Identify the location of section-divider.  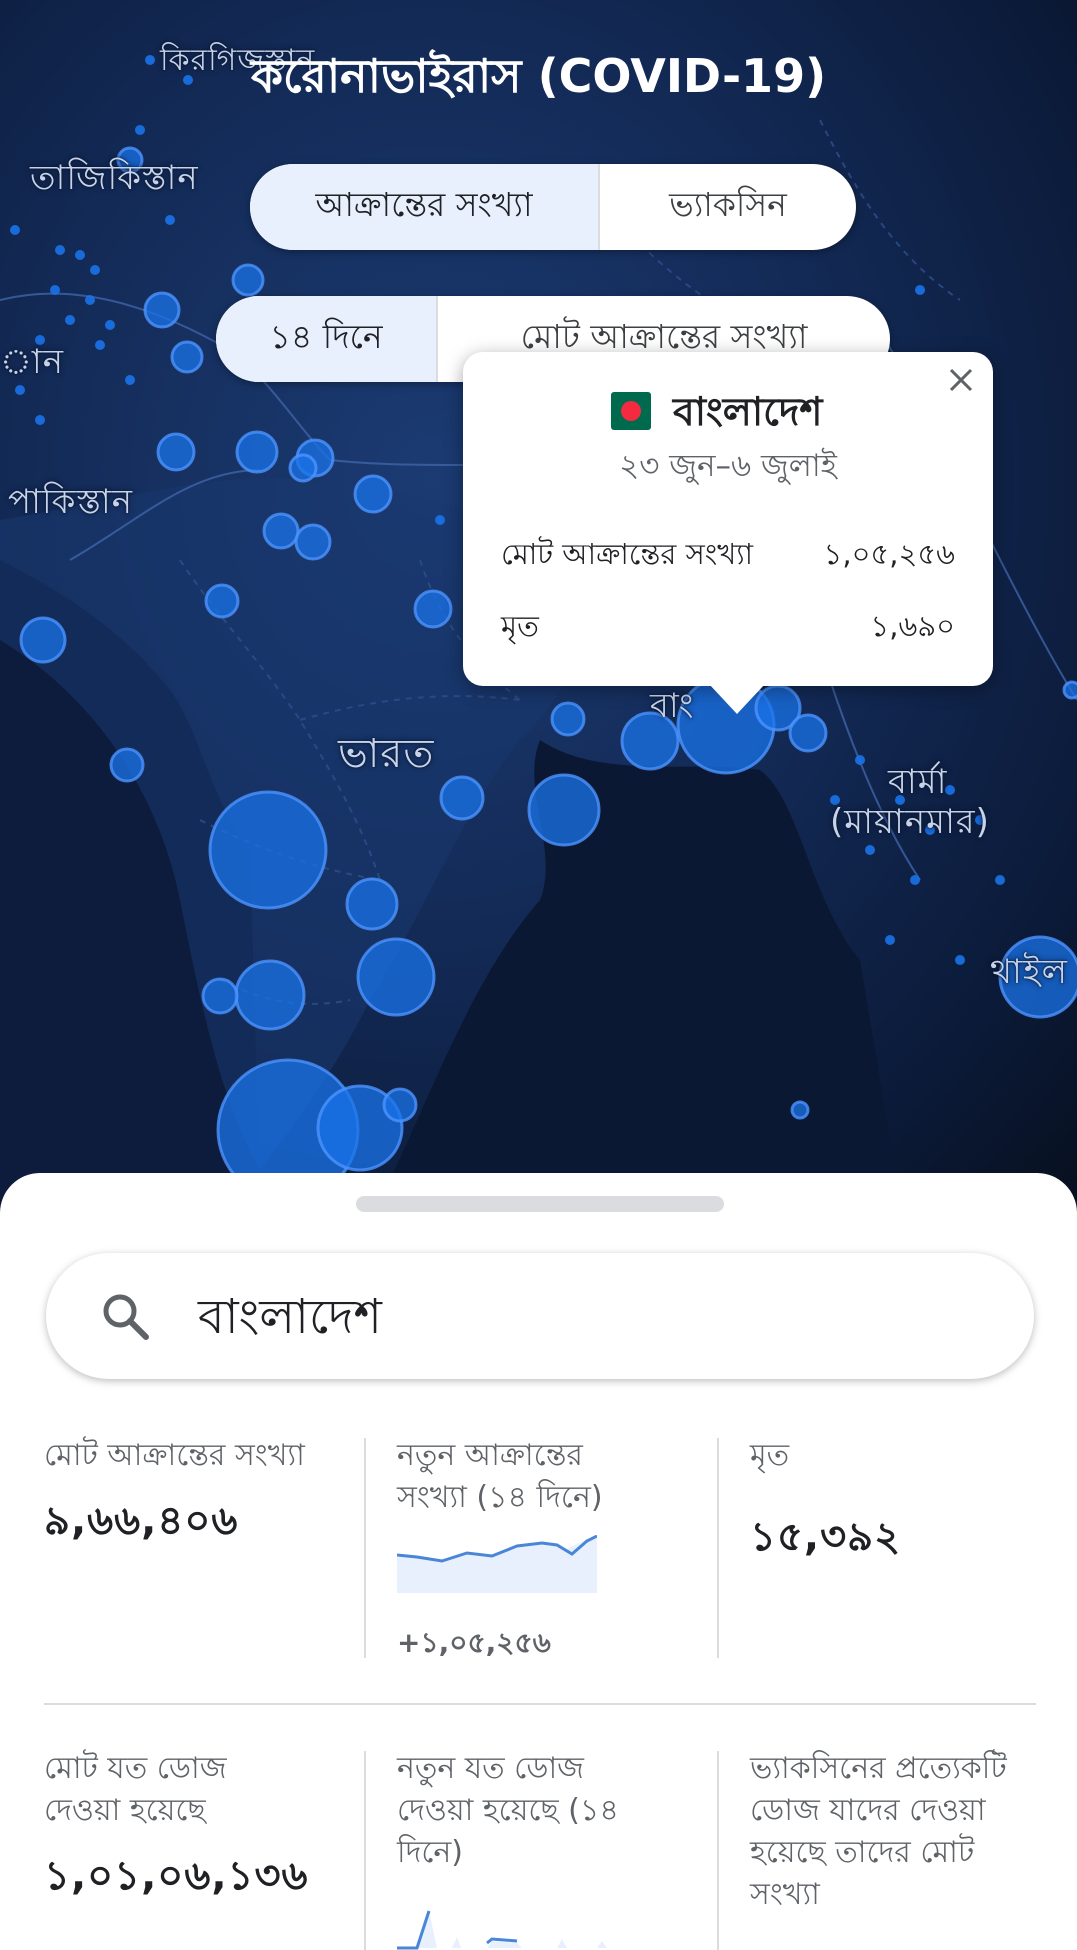
(540, 1704).